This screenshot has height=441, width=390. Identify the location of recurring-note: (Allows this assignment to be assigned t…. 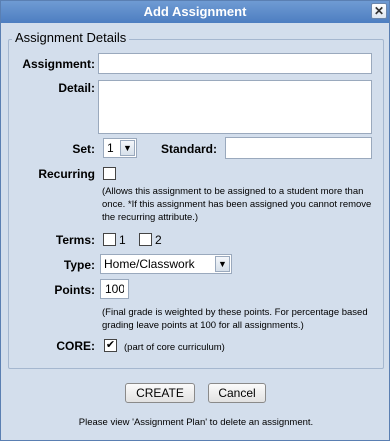
(237, 204).